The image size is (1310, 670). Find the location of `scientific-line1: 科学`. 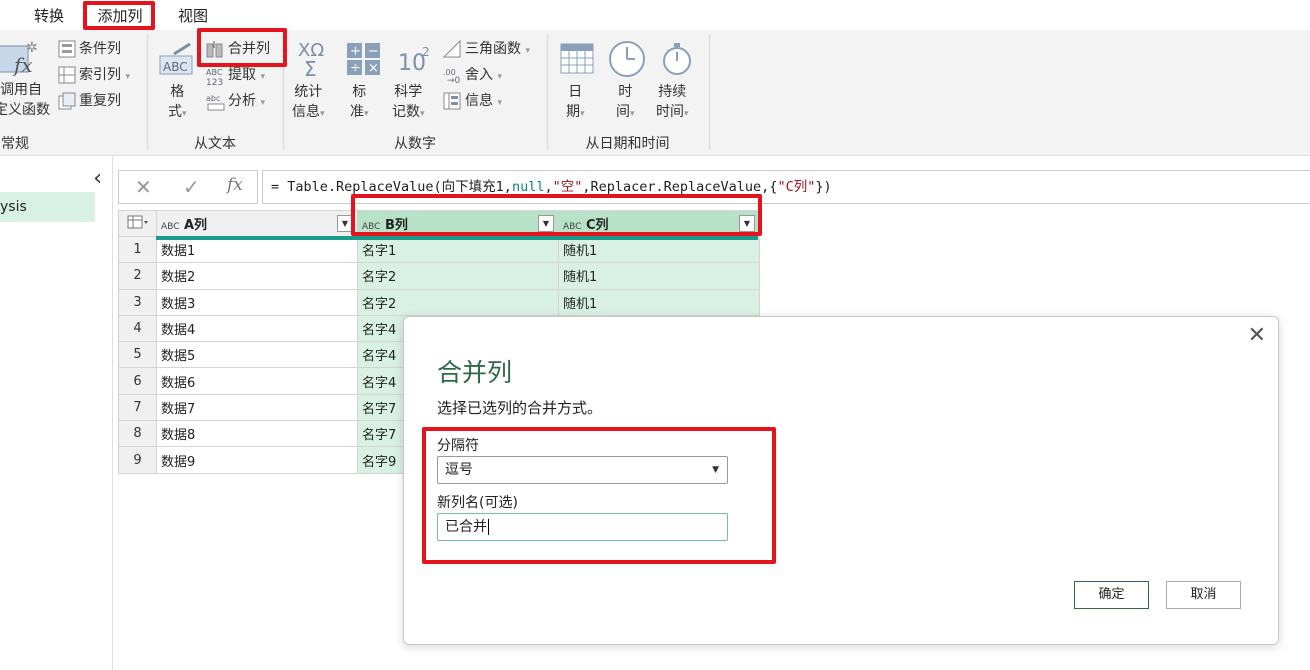

scientific-line1: 科学 is located at coordinates (408, 92).